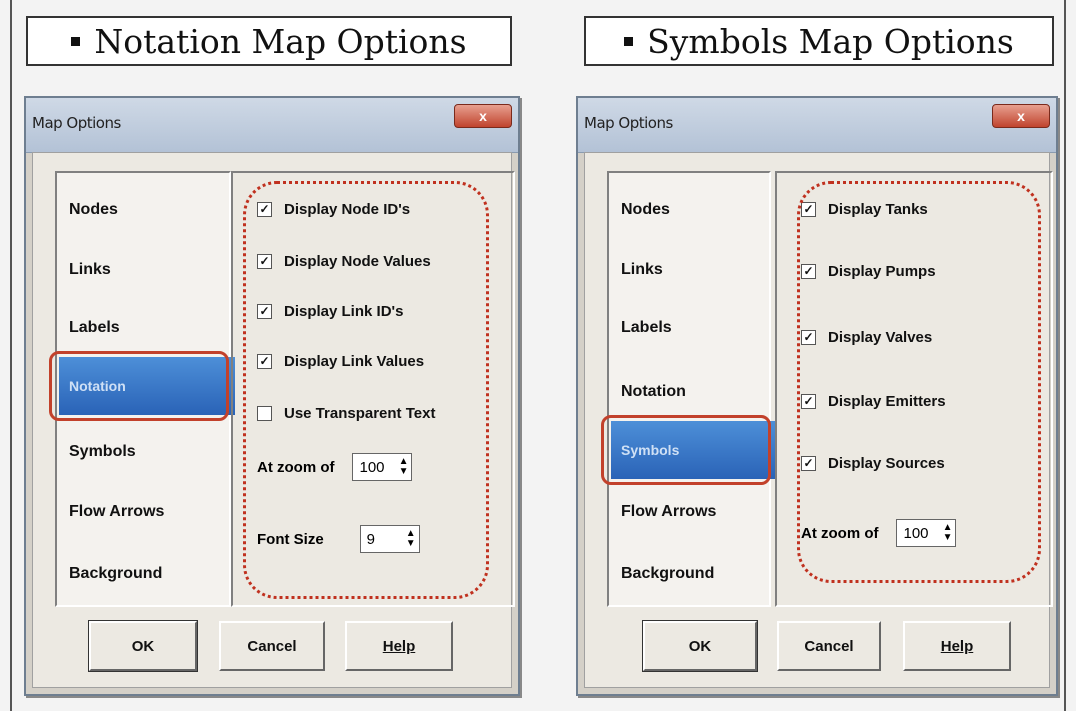 The image size is (1076, 711). What do you see at coordinates (280, 41) in the screenshot?
I see `left-heading-text: Notation Map Options` at bounding box center [280, 41].